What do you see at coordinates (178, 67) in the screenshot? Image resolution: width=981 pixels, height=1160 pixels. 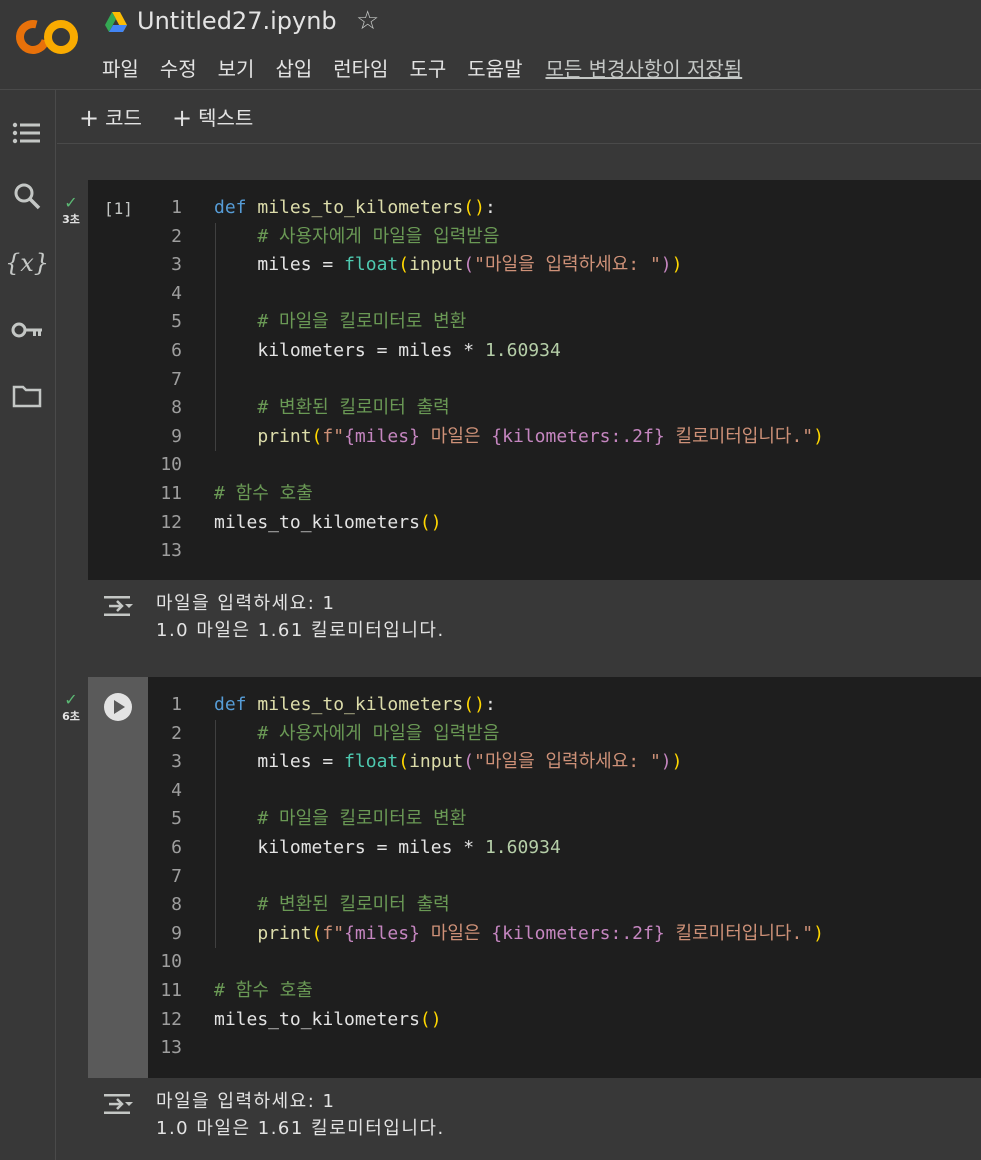 I see `menu-edit: 수정` at bounding box center [178, 67].